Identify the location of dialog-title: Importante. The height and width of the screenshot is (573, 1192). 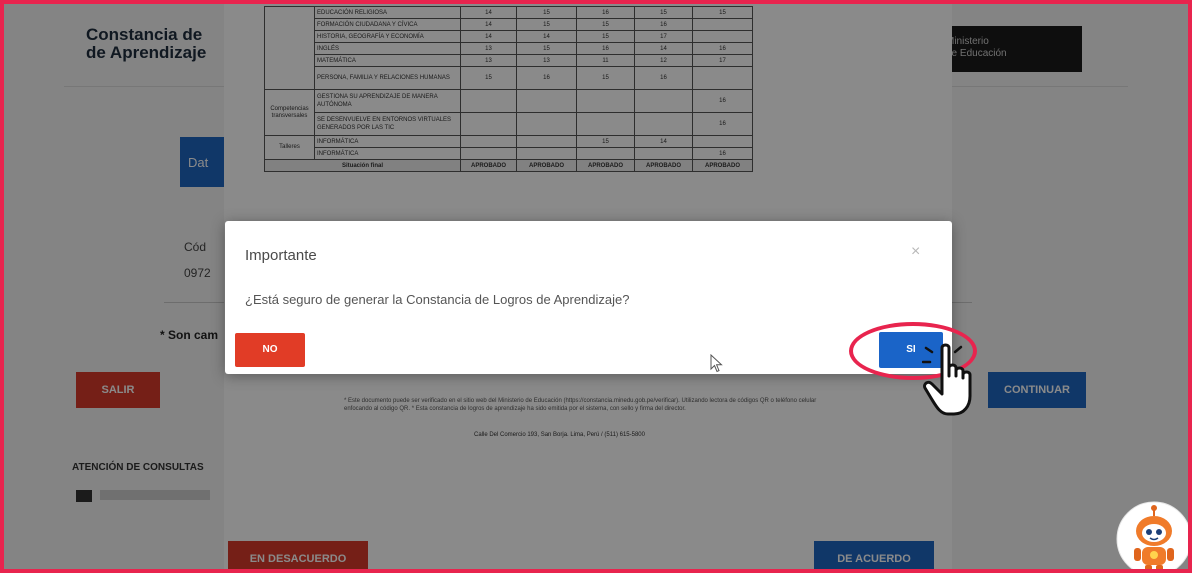
(281, 255).